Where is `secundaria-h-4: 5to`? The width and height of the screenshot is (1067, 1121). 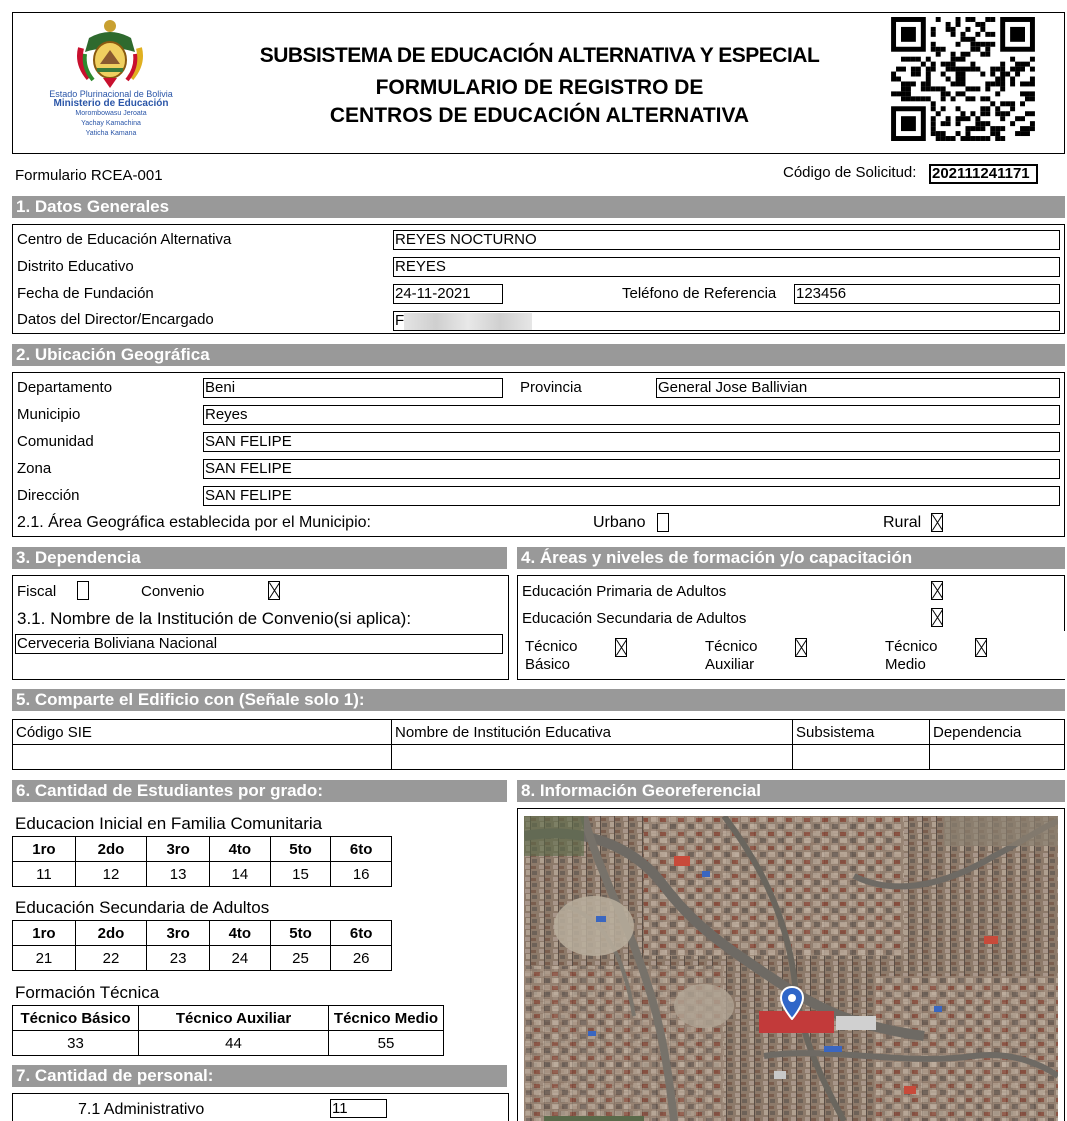
secundaria-h-4: 5to is located at coordinates (300, 933).